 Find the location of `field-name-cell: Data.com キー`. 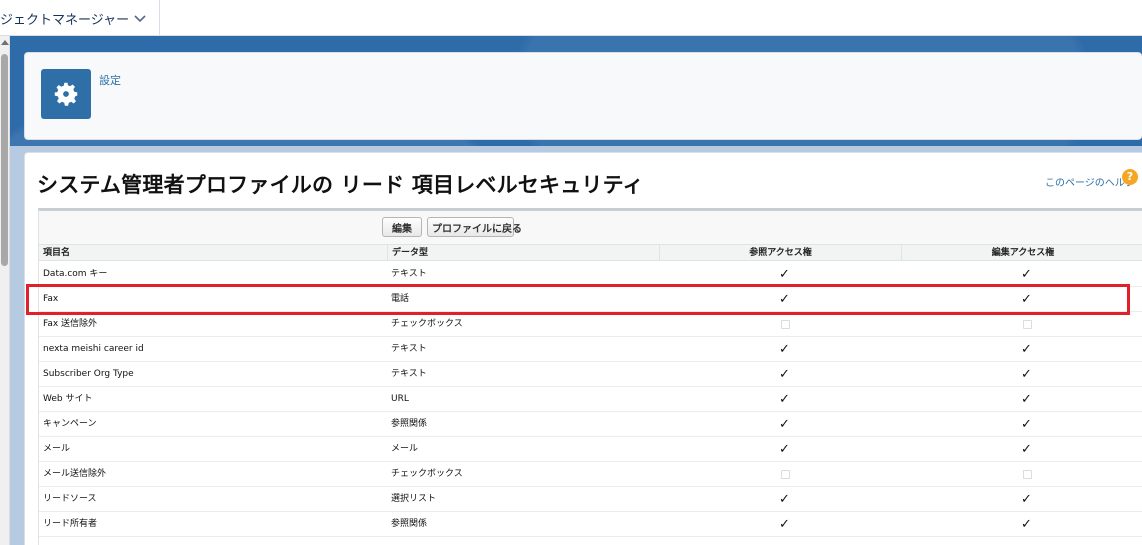

field-name-cell: Data.com キー is located at coordinates (75, 274).